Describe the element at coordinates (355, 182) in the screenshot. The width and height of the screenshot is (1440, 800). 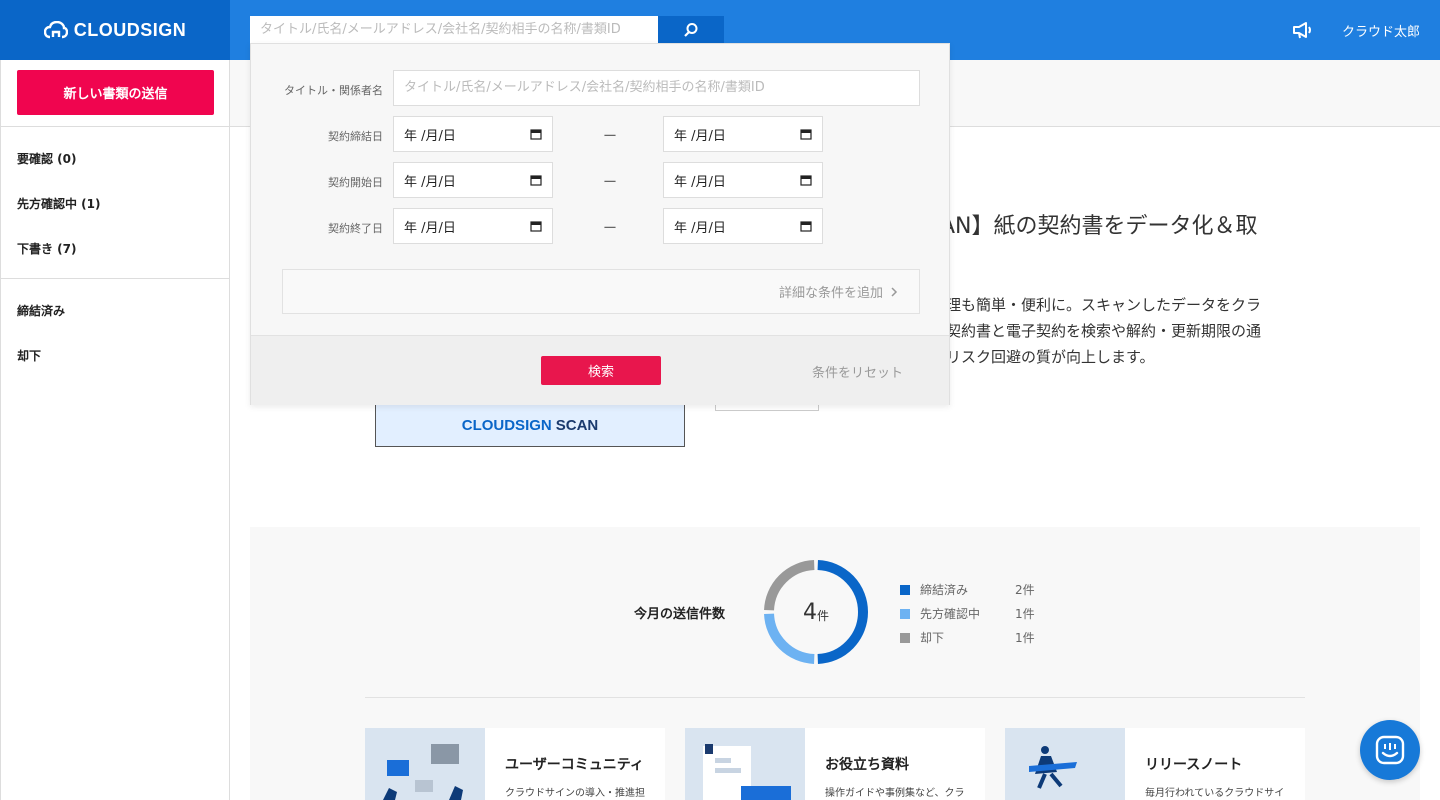
I see `contract-start-label: 契約開始日` at that location.